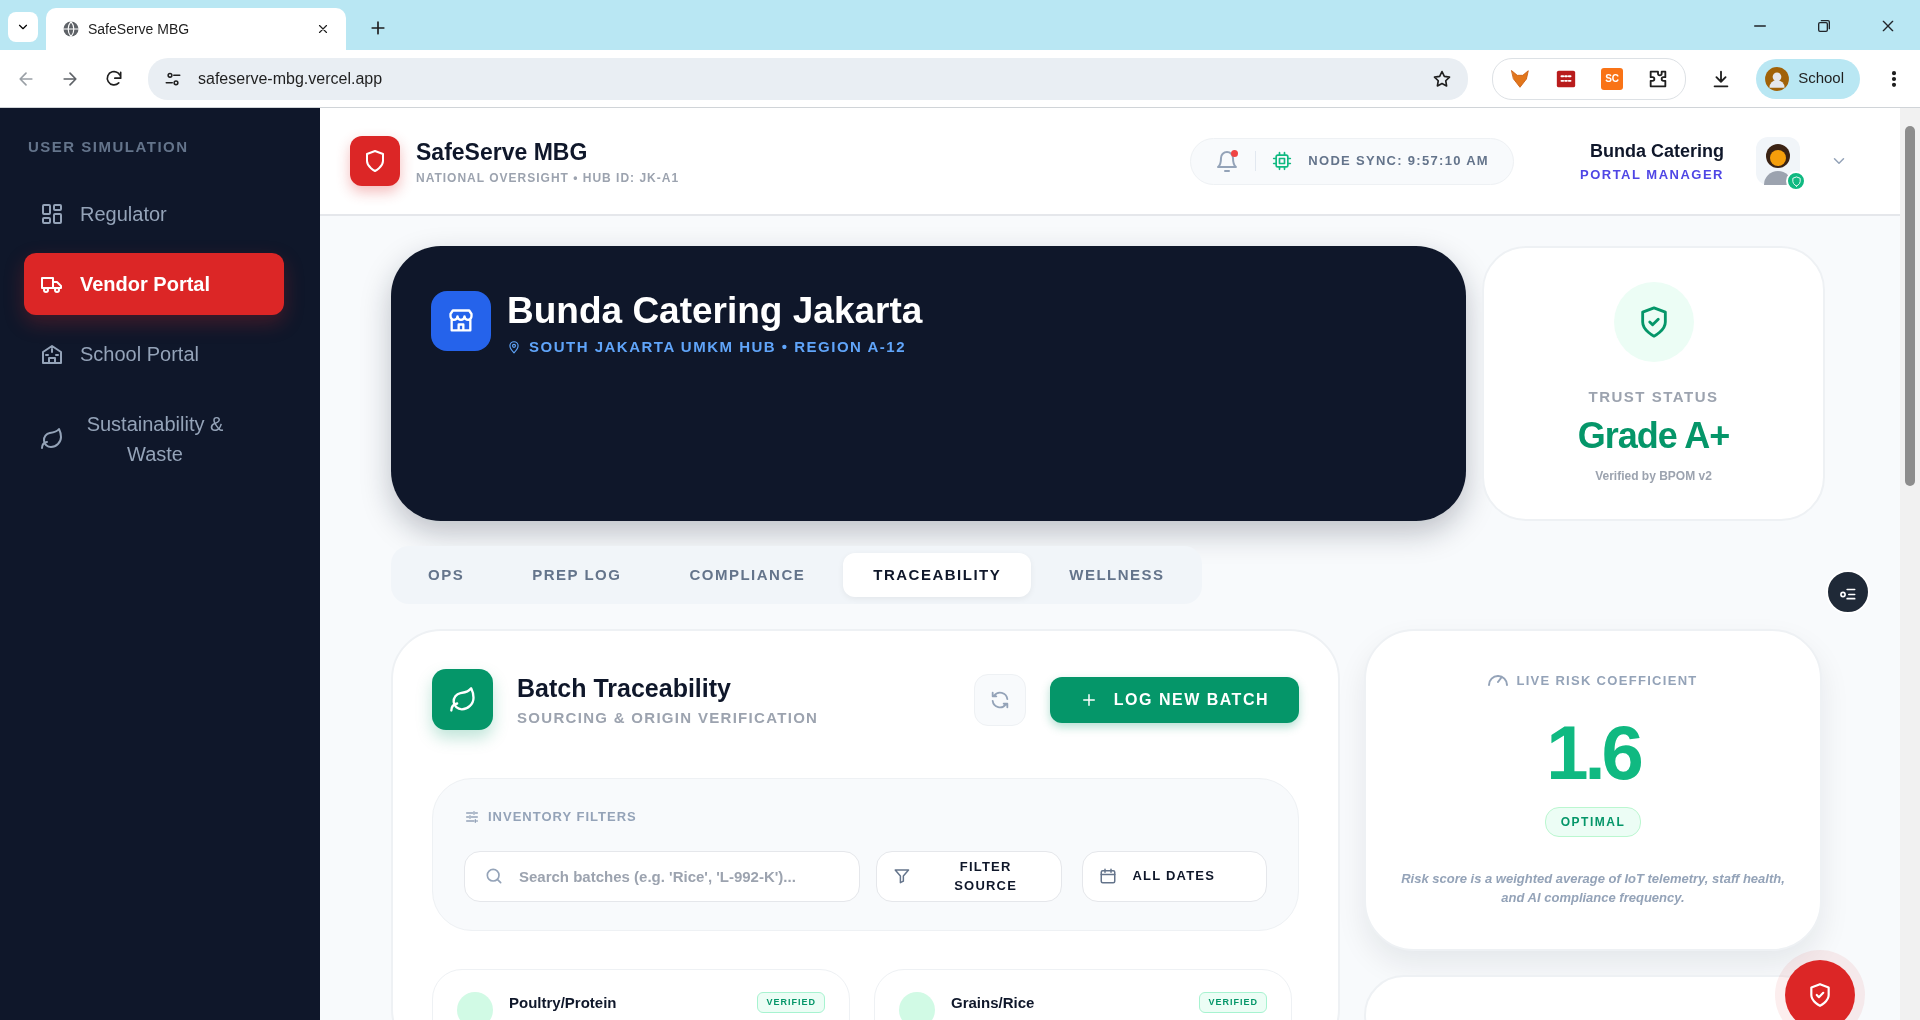 The height and width of the screenshot is (1020, 1920). What do you see at coordinates (562, 817) in the screenshot?
I see `filters-label: INVENTORY FILTERS` at bounding box center [562, 817].